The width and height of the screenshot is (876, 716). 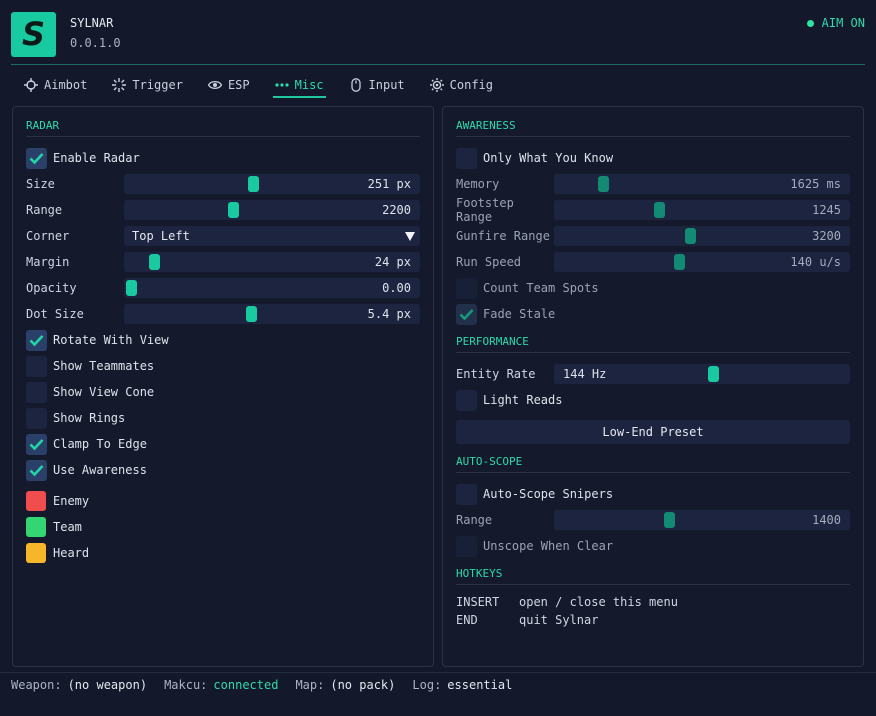 I want to click on heard-color-swatch, so click(x=36, y=553).